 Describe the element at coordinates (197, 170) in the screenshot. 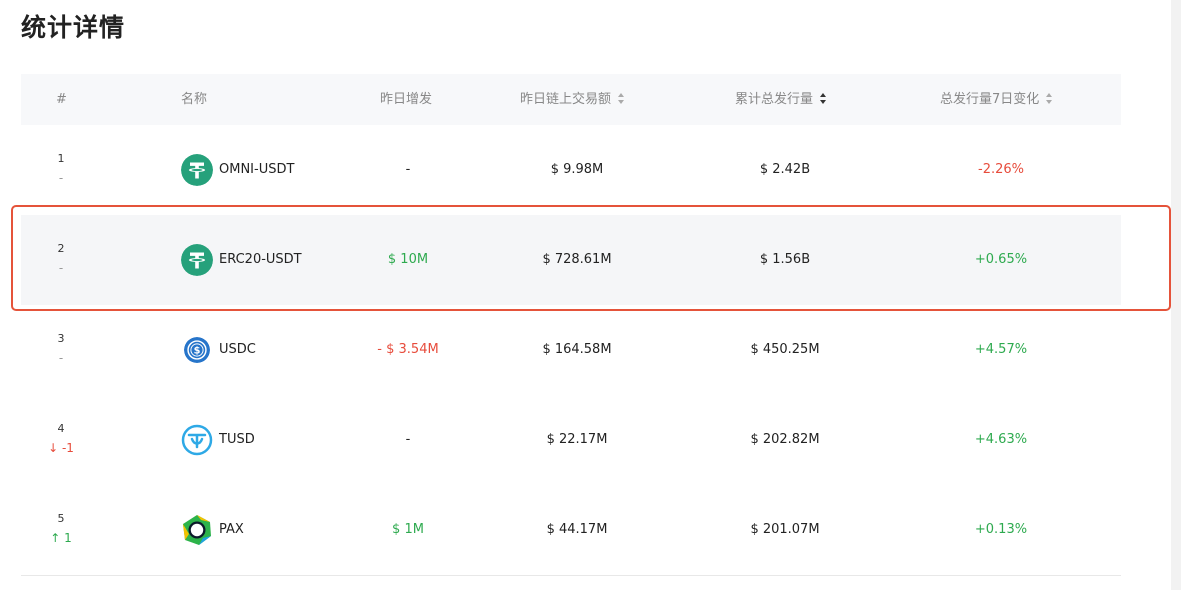

I see `tether-icon` at that location.